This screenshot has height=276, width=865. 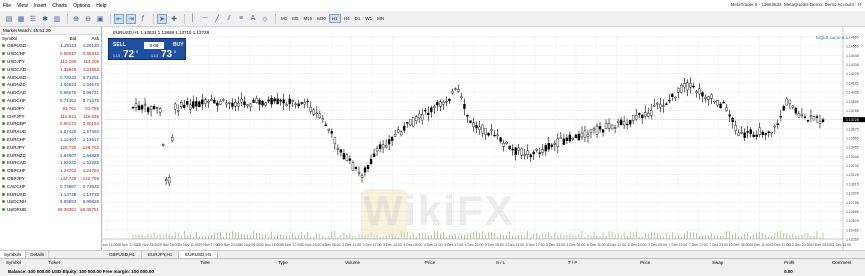 I want to click on col-volume: Volume, so click(x=352, y=262).